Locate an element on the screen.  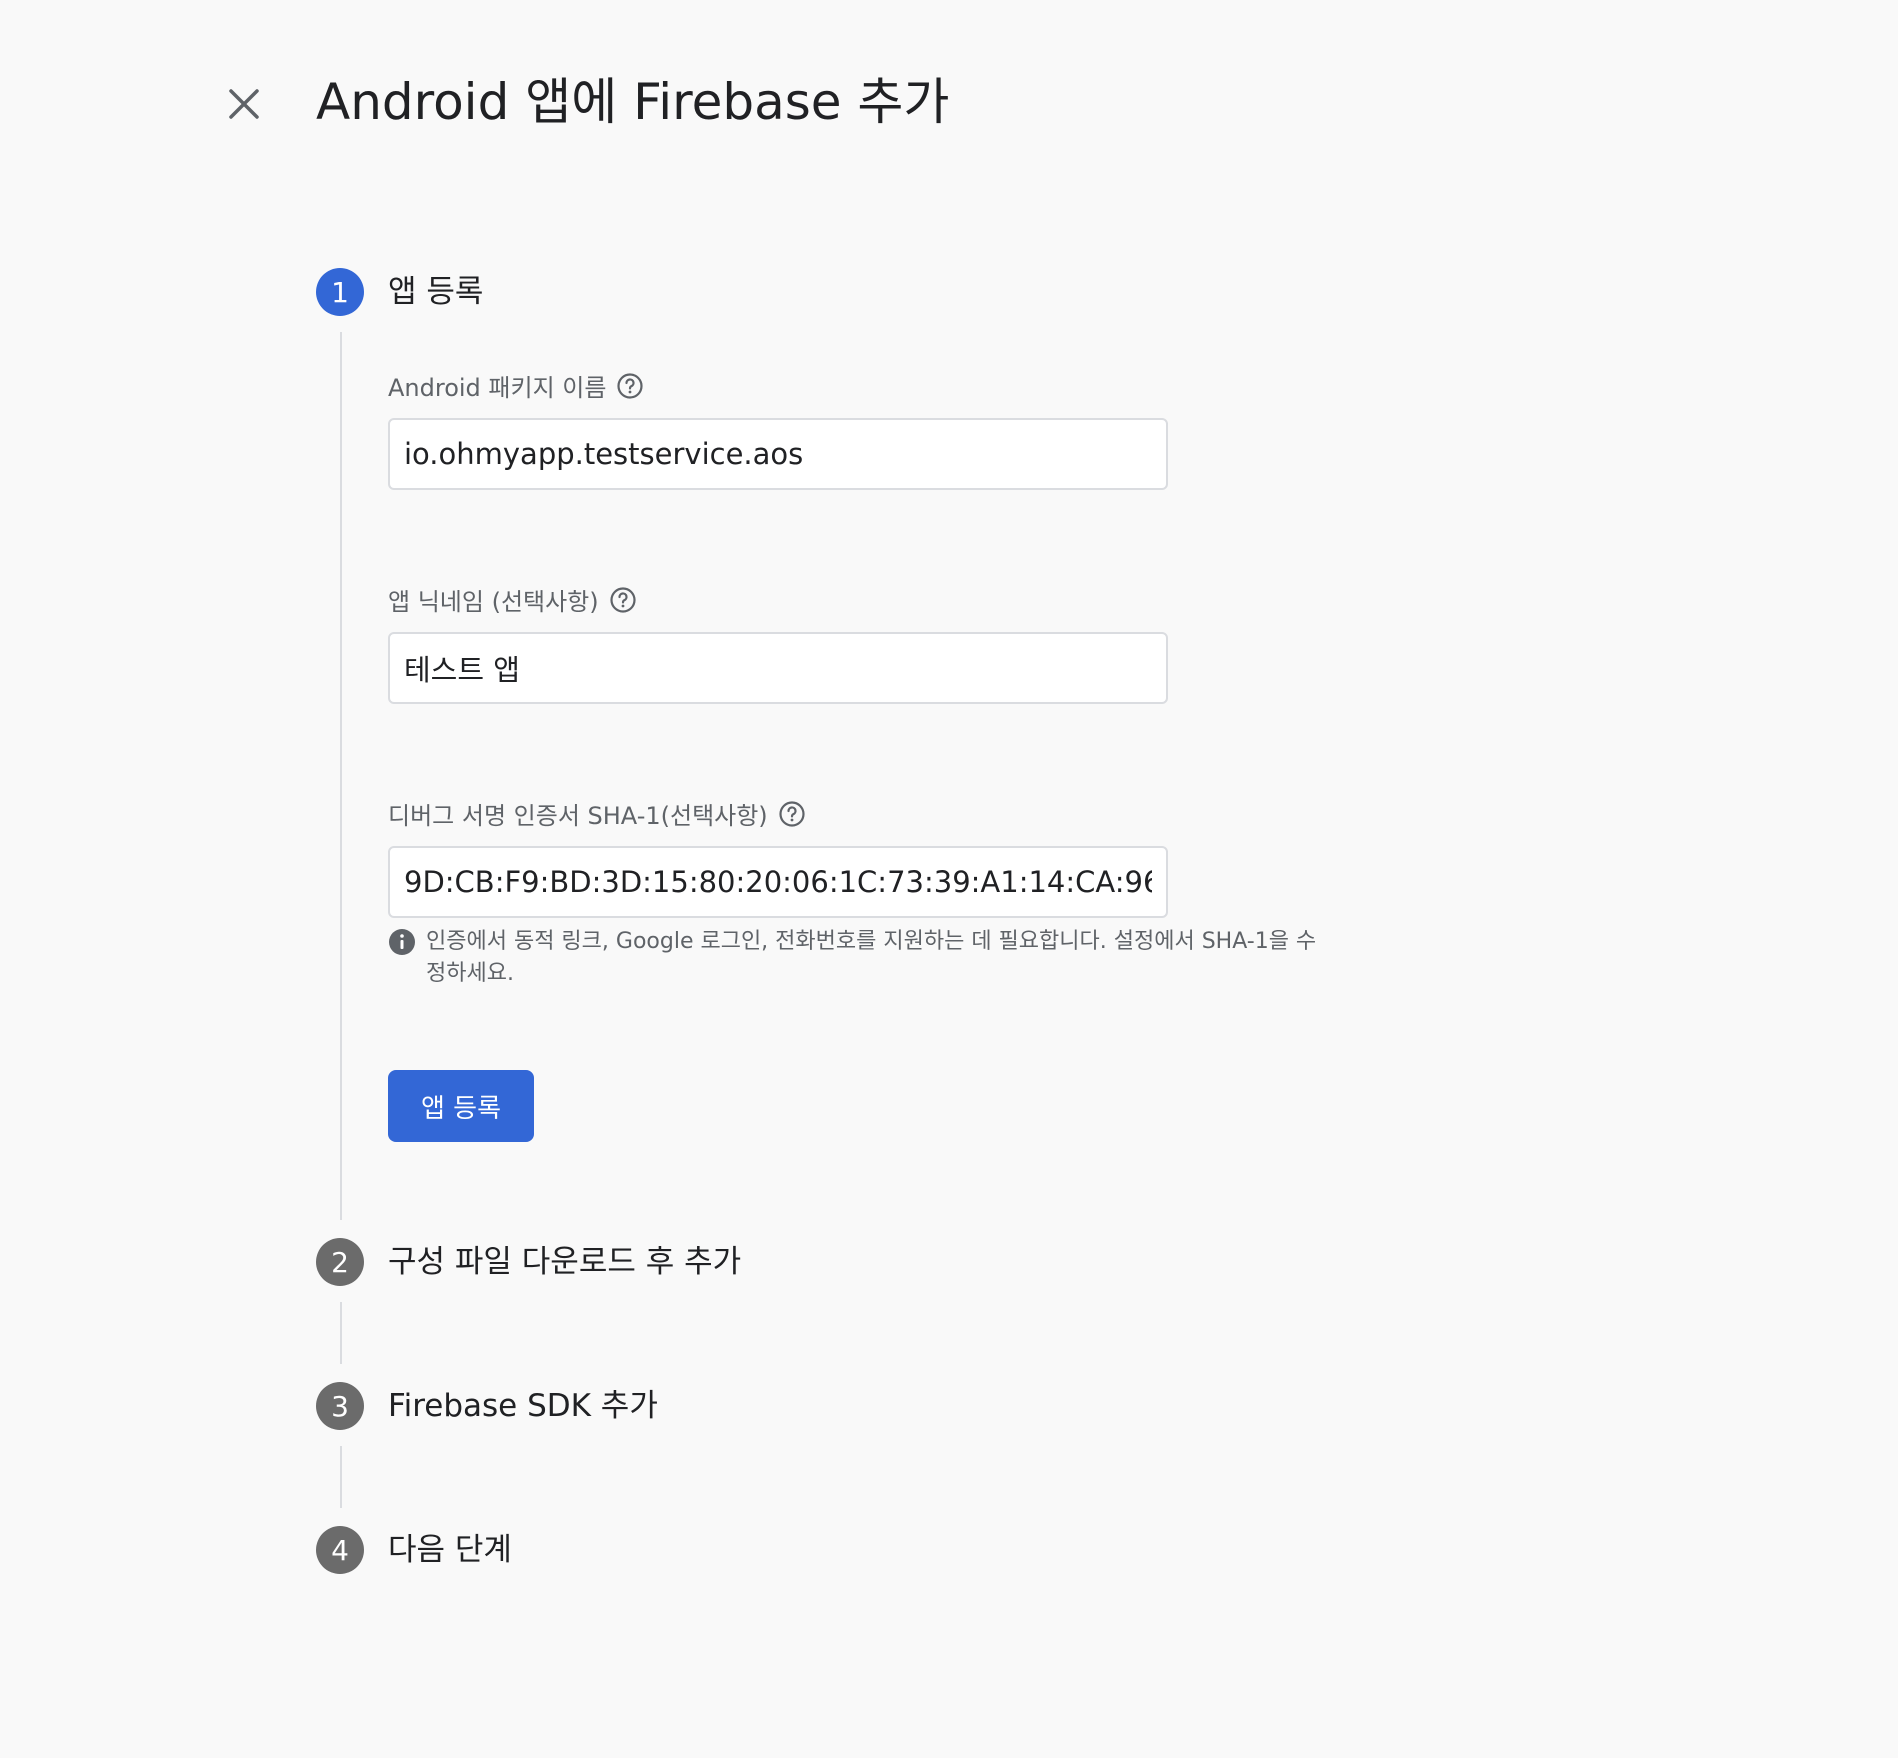
nickname-label-row: 앱 닉네임 (선택사항) is located at coordinates (512, 599).